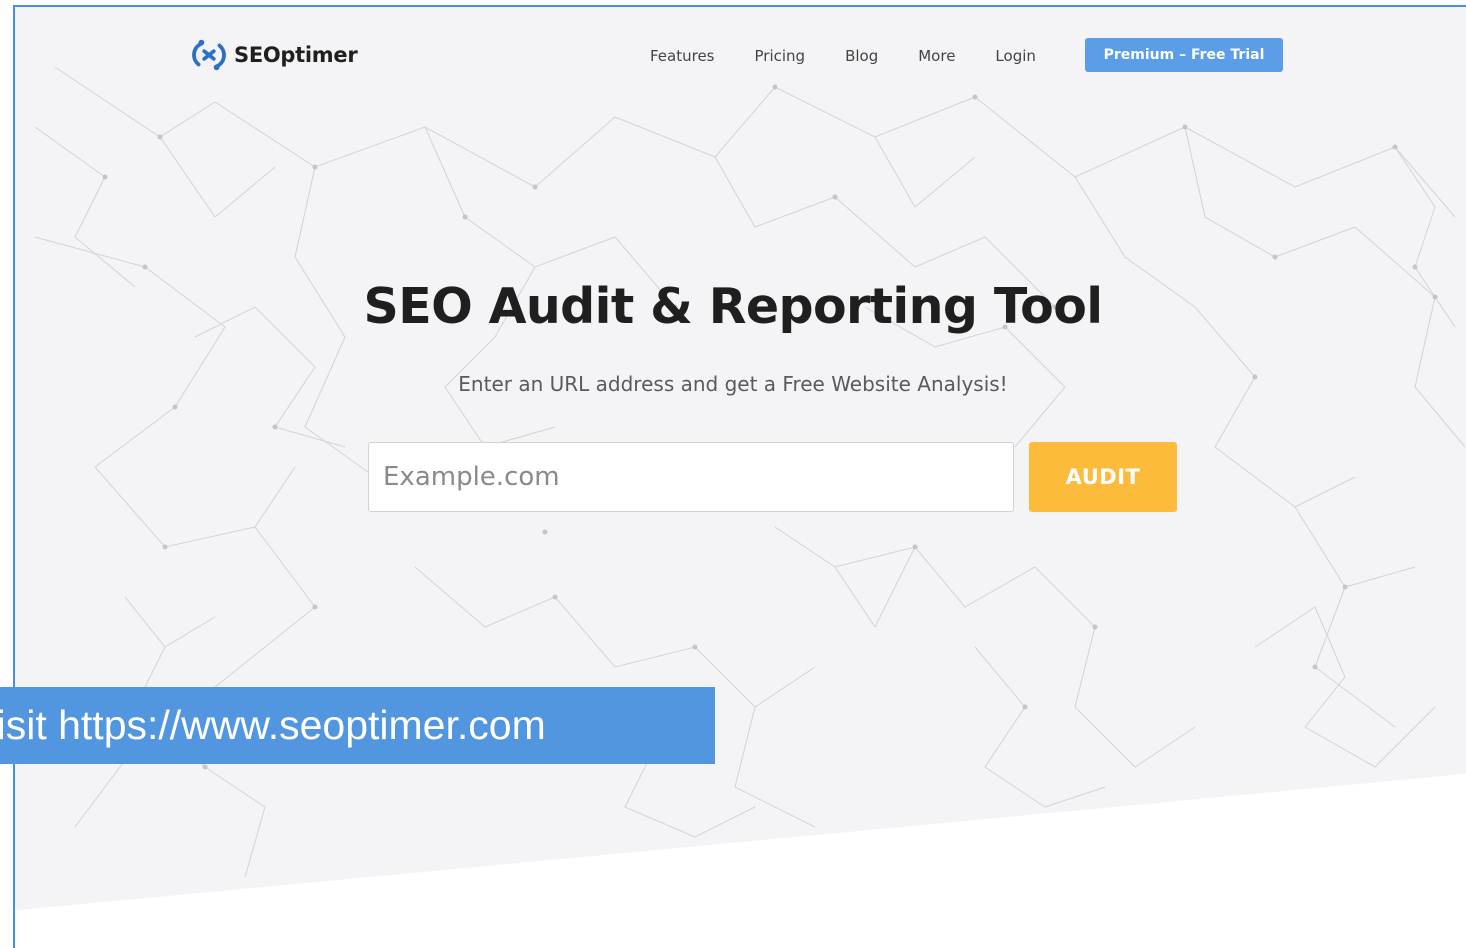 The width and height of the screenshot is (1466, 948). What do you see at coordinates (1015, 56) in the screenshot?
I see `nav-item-login: Login` at bounding box center [1015, 56].